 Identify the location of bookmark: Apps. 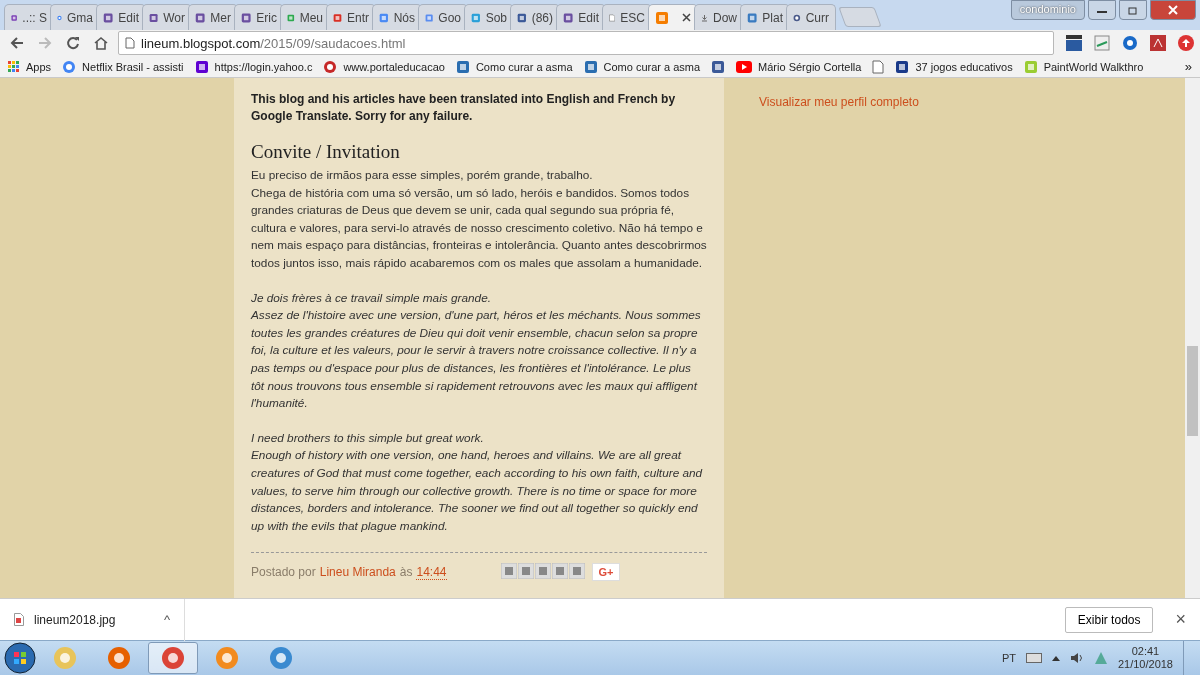
(30, 66).